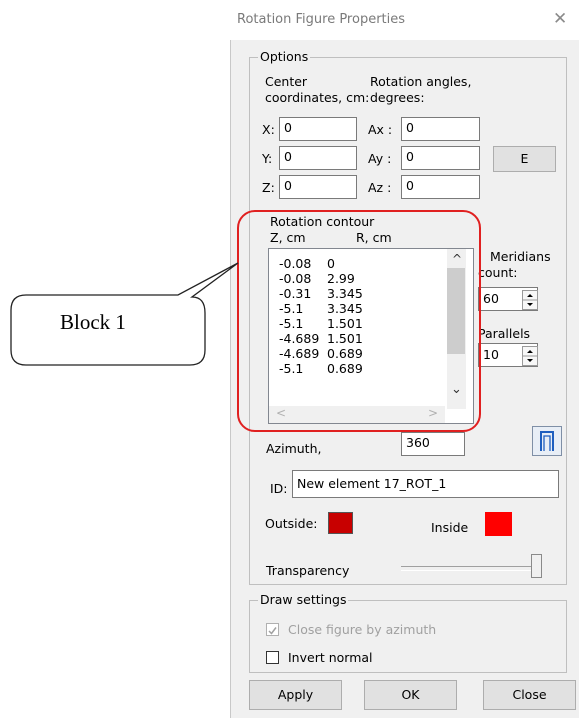  Describe the element at coordinates (303, 599) in the screenshot. I see `draw-settings-label: Draw settings` at that location.